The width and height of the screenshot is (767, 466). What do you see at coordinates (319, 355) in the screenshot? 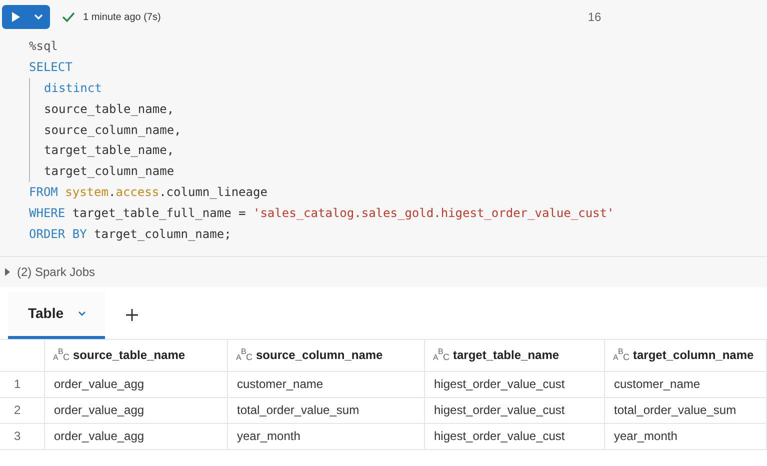
I see `column-header: source_column_name` at bounding box center [319, 355].